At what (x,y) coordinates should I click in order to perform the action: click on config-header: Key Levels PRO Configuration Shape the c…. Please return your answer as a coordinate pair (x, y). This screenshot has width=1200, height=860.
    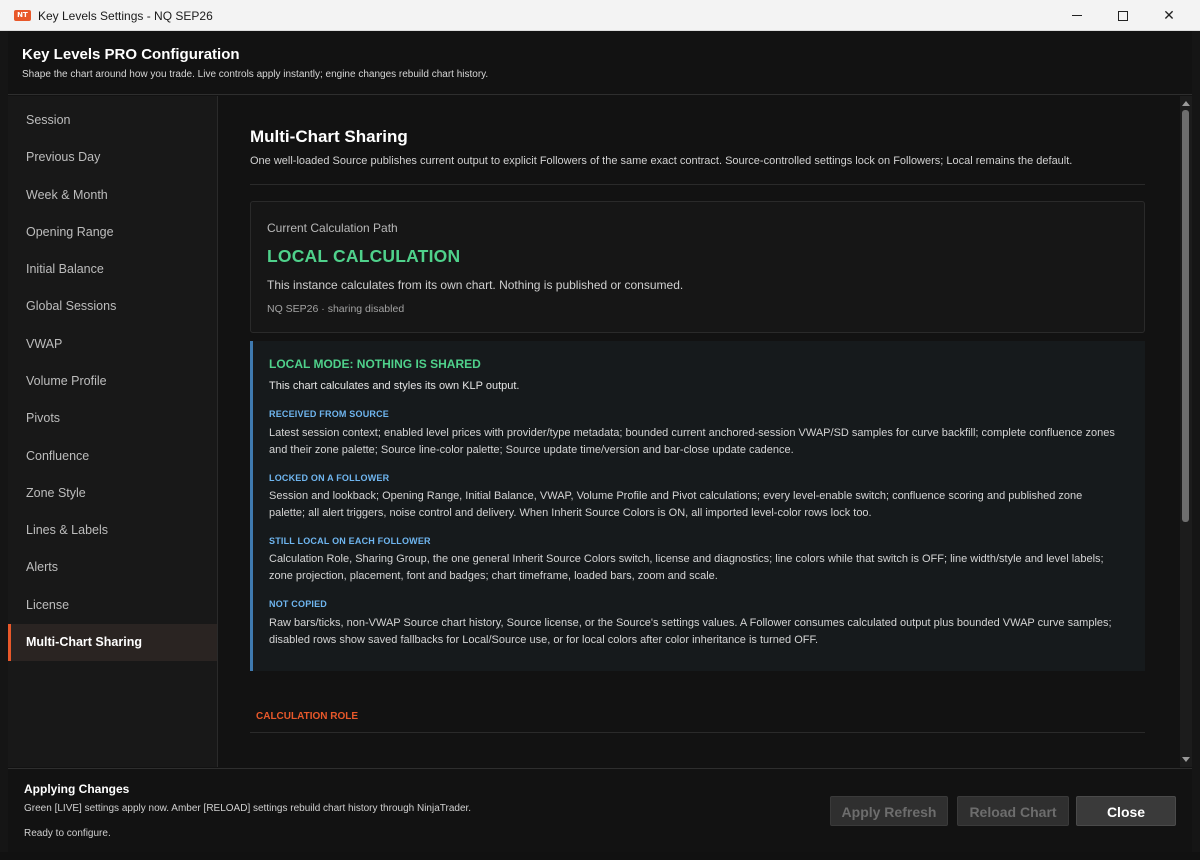
    Looking at the image, I should click on (600, 63).